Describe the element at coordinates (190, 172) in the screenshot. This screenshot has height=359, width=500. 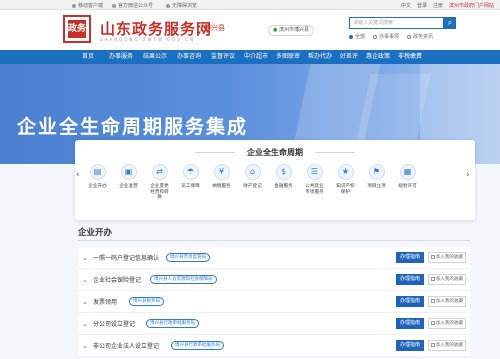
I see `umbrella-icon: ☂` at that location.